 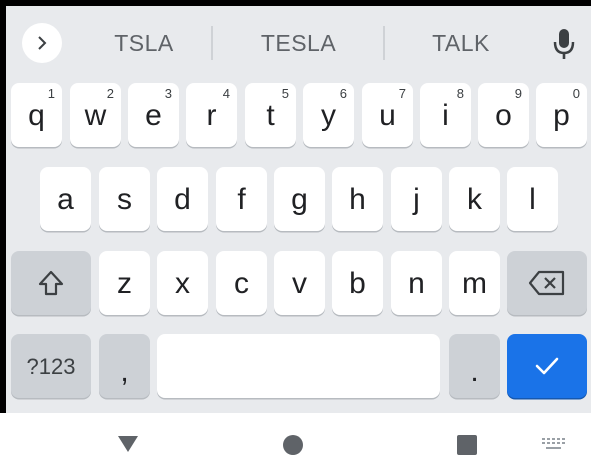 I want to click on triangle-down-icon, so click(x=128, y=444).